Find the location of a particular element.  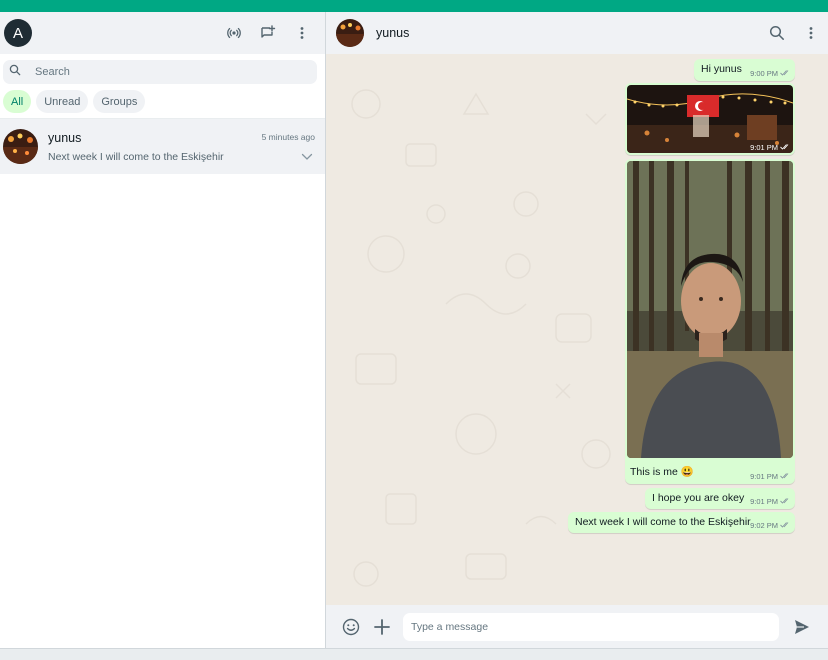

filter-groups: Groups is located at coordinates (119, 101).